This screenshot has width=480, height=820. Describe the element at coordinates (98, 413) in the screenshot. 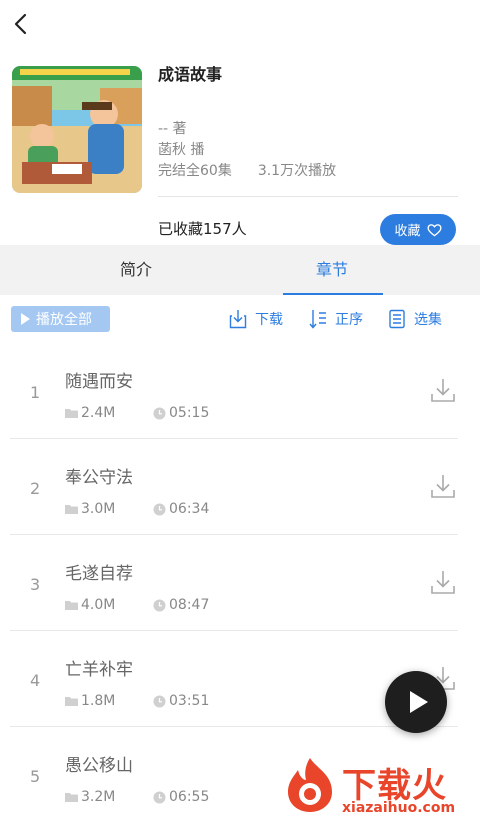

I see `chapter-size-value: 2.4M` at that location.